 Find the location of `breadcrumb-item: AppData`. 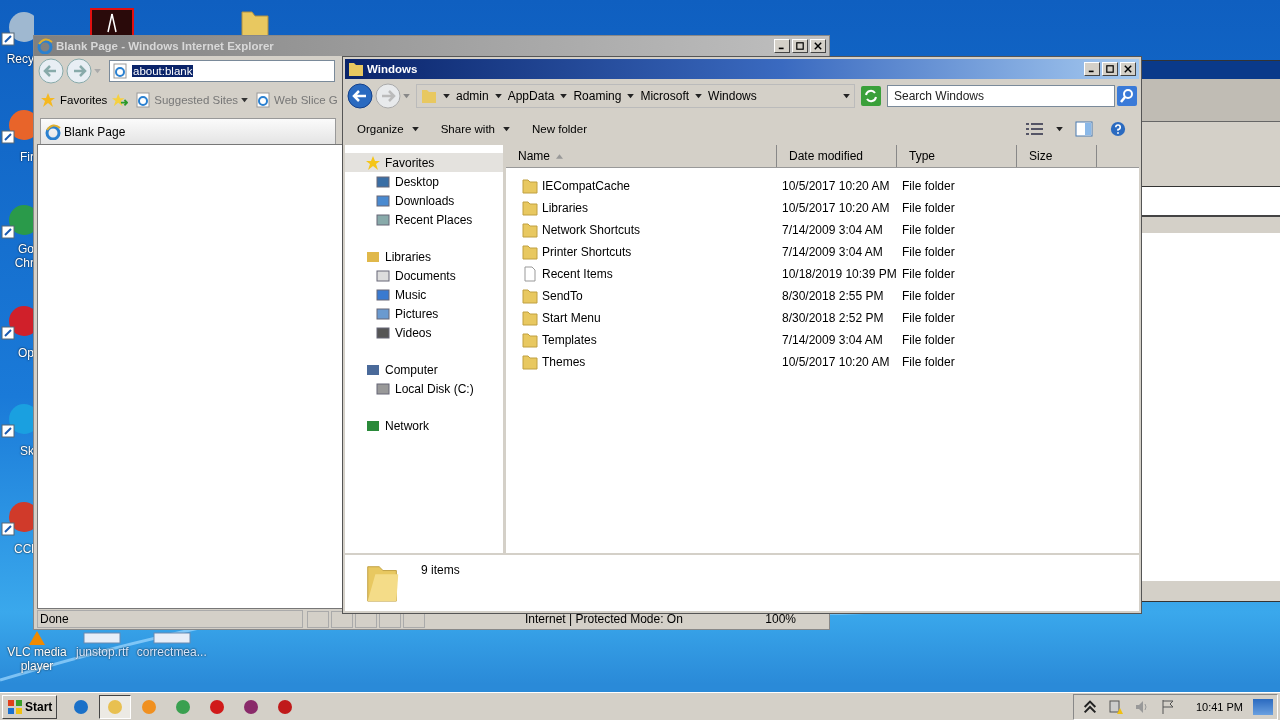

breadcrumb-item: AppData is located at coordinates (531, 96).